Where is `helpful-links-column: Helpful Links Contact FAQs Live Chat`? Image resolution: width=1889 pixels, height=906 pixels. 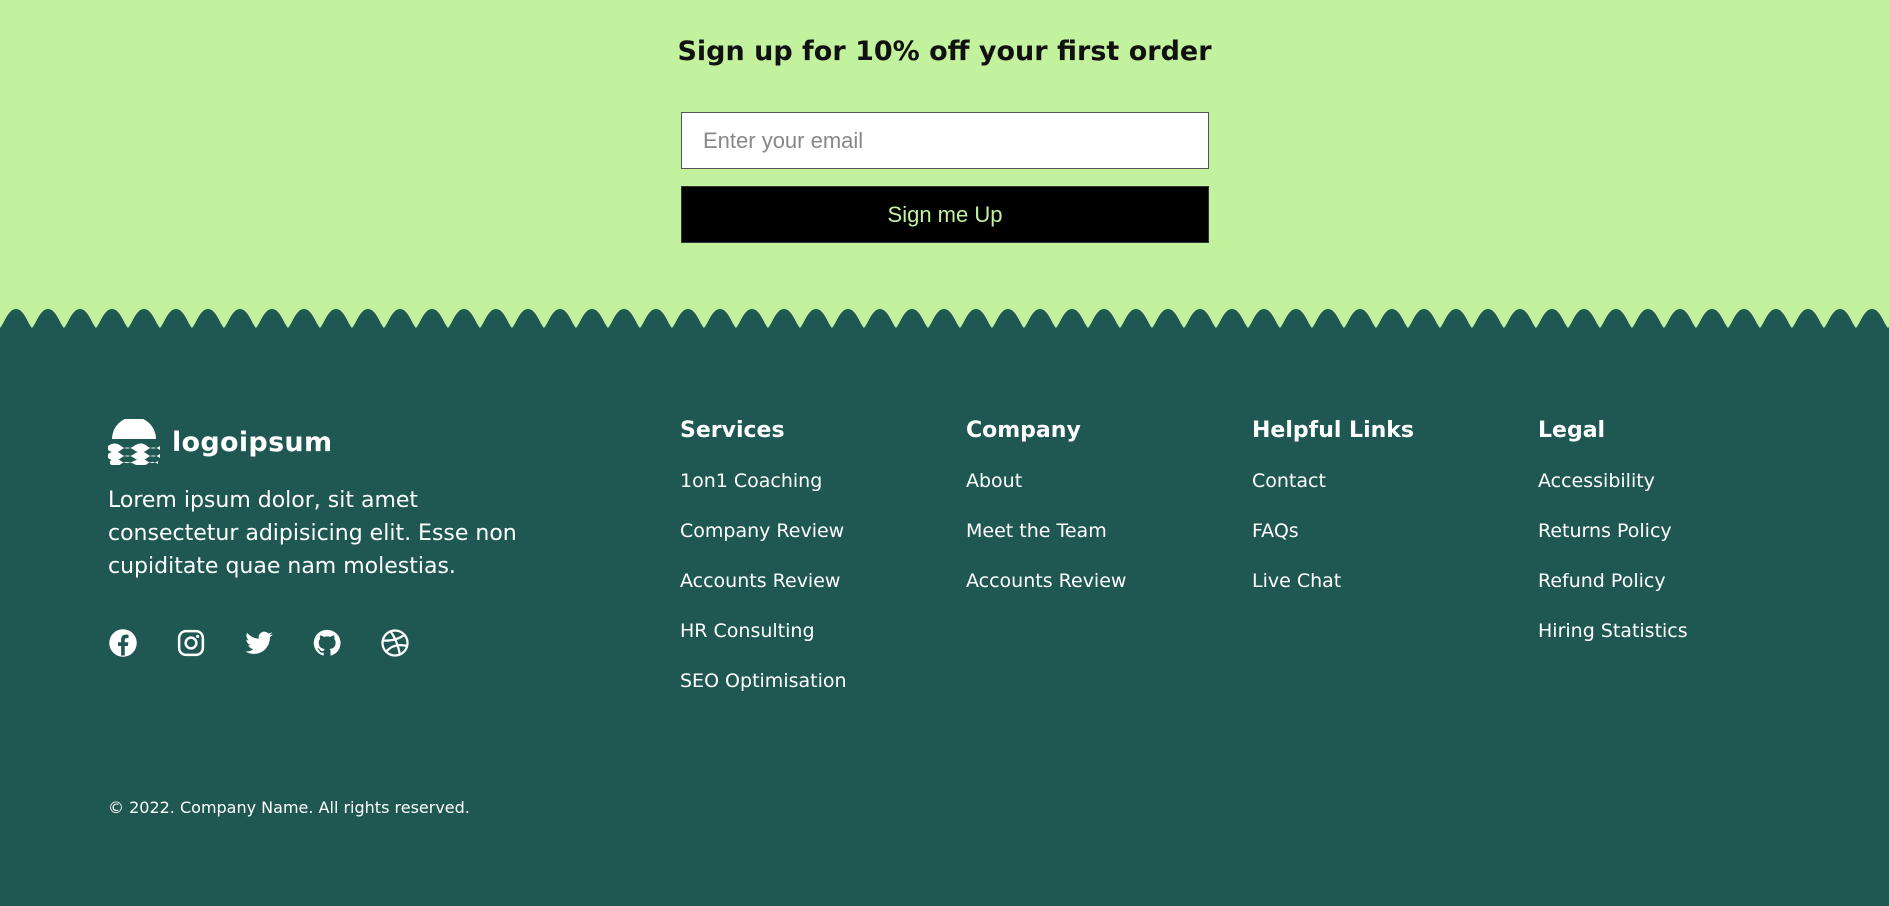
helpful-links-column: Helpful Links Contact FAQs Live Chat is located at coordinates (1333, 518).